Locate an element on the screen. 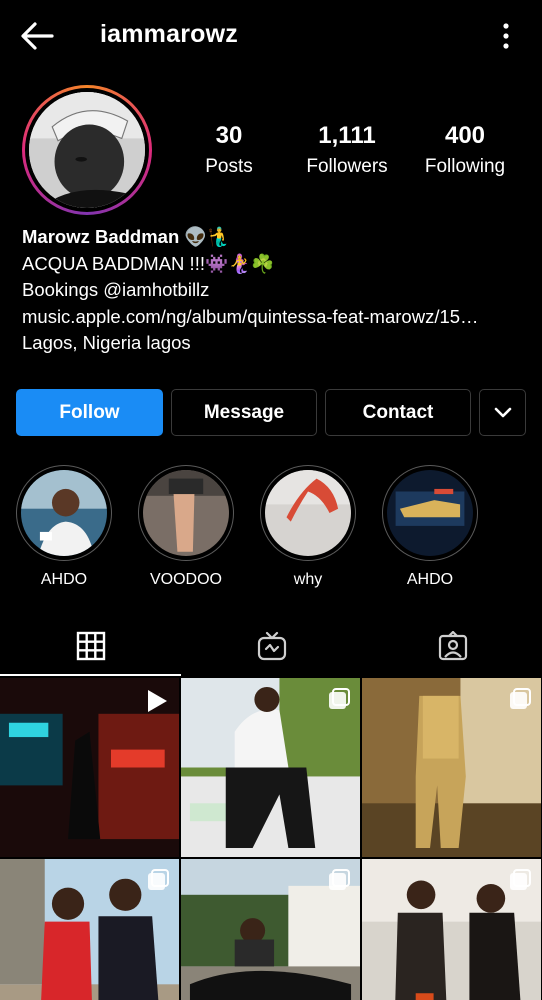 The height and width of the screenshot is (1000, 542). message-button: Message is located at coordinates (244, 412).